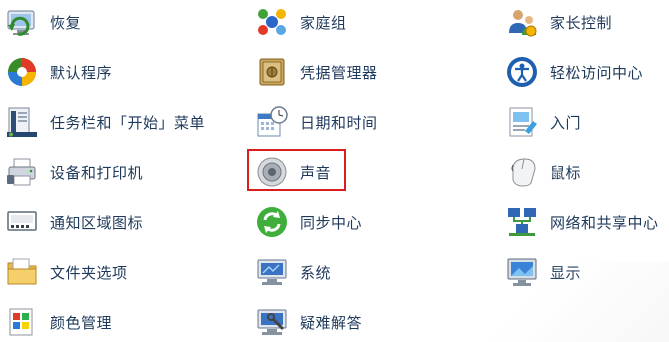 The height and width of the screenshot is (342, 669). I want to click on item-label: 设备和打印机, so click(97, 172).